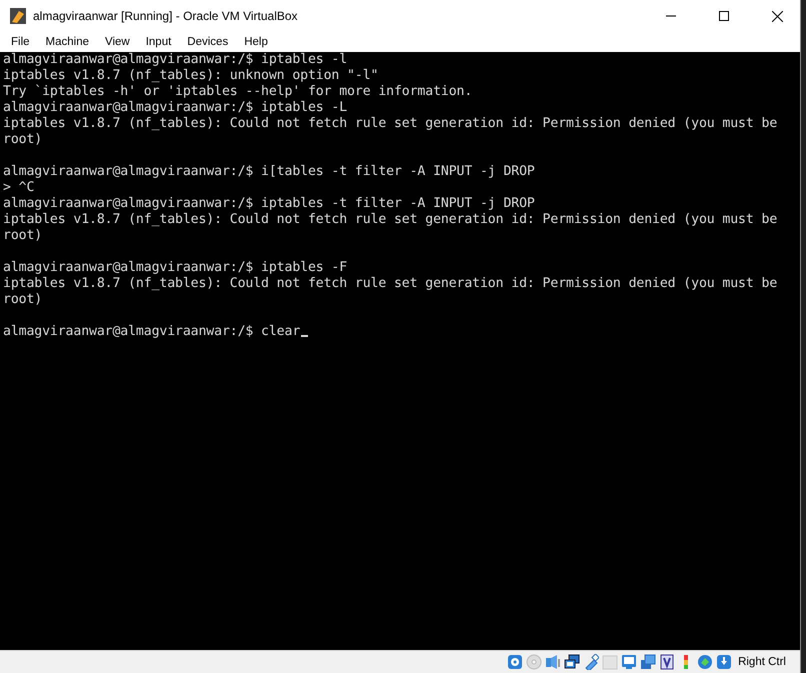 This screenshot has height=673, width=806. I want to click on menu-item: File, so click(20, 42).